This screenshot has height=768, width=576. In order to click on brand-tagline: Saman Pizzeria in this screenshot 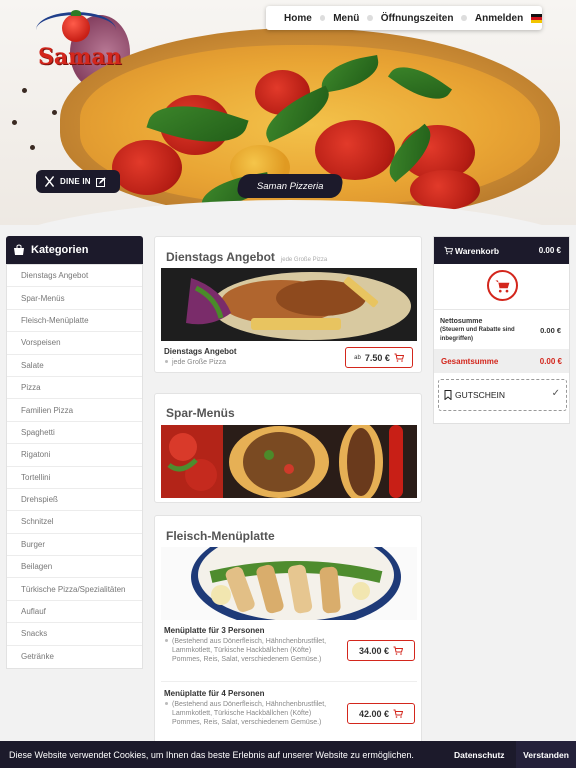, I will do `click(290, 186)`.